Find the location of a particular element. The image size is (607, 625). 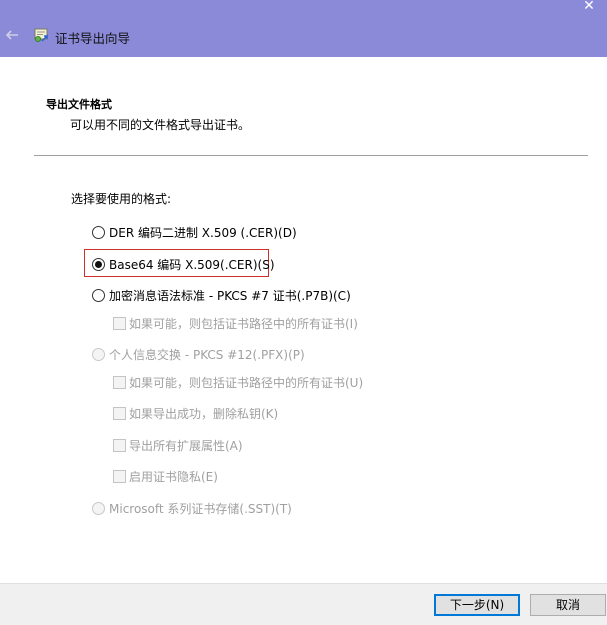

option-pkcs12-label: 个人信息交换 - PKCS #12(.PFX)(P) is located at coordinates (207, 355).